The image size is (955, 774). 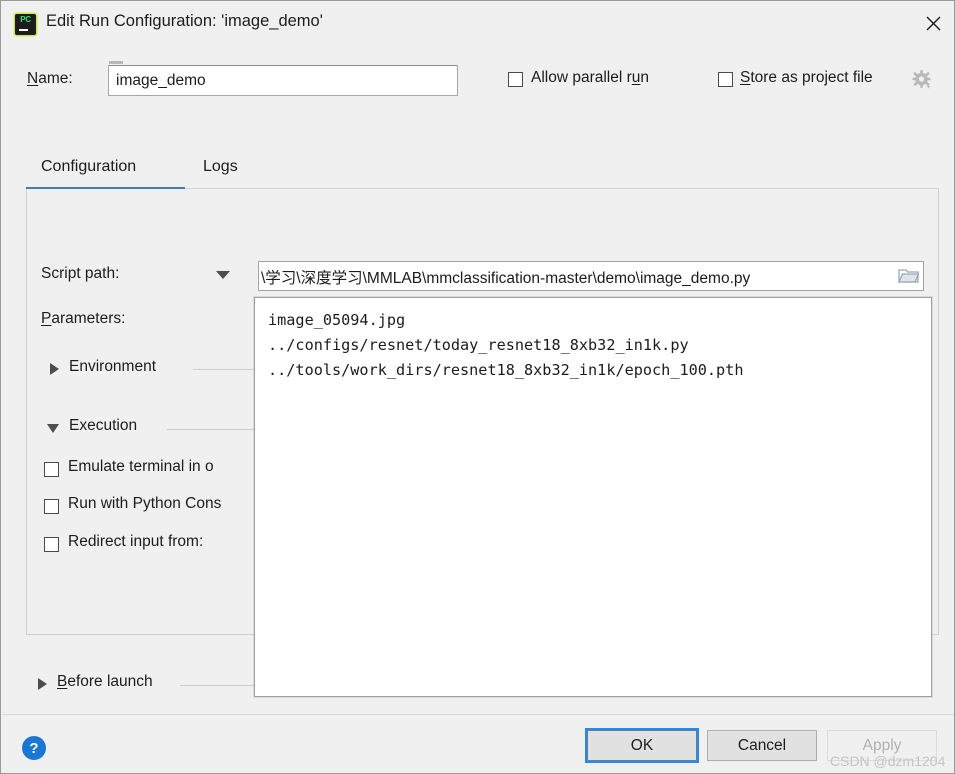 I want to click on pycharm-icon: PC, so click(x=25, y=24).